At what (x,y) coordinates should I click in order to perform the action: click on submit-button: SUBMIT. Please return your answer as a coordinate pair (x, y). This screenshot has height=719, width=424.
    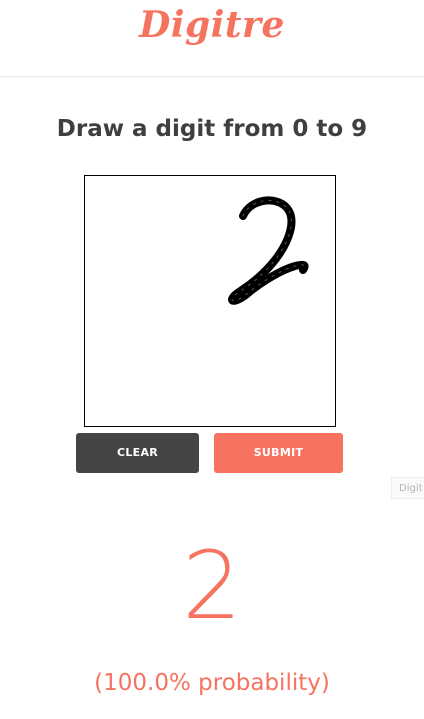
    Looking at the image, I should click on (278, 453).